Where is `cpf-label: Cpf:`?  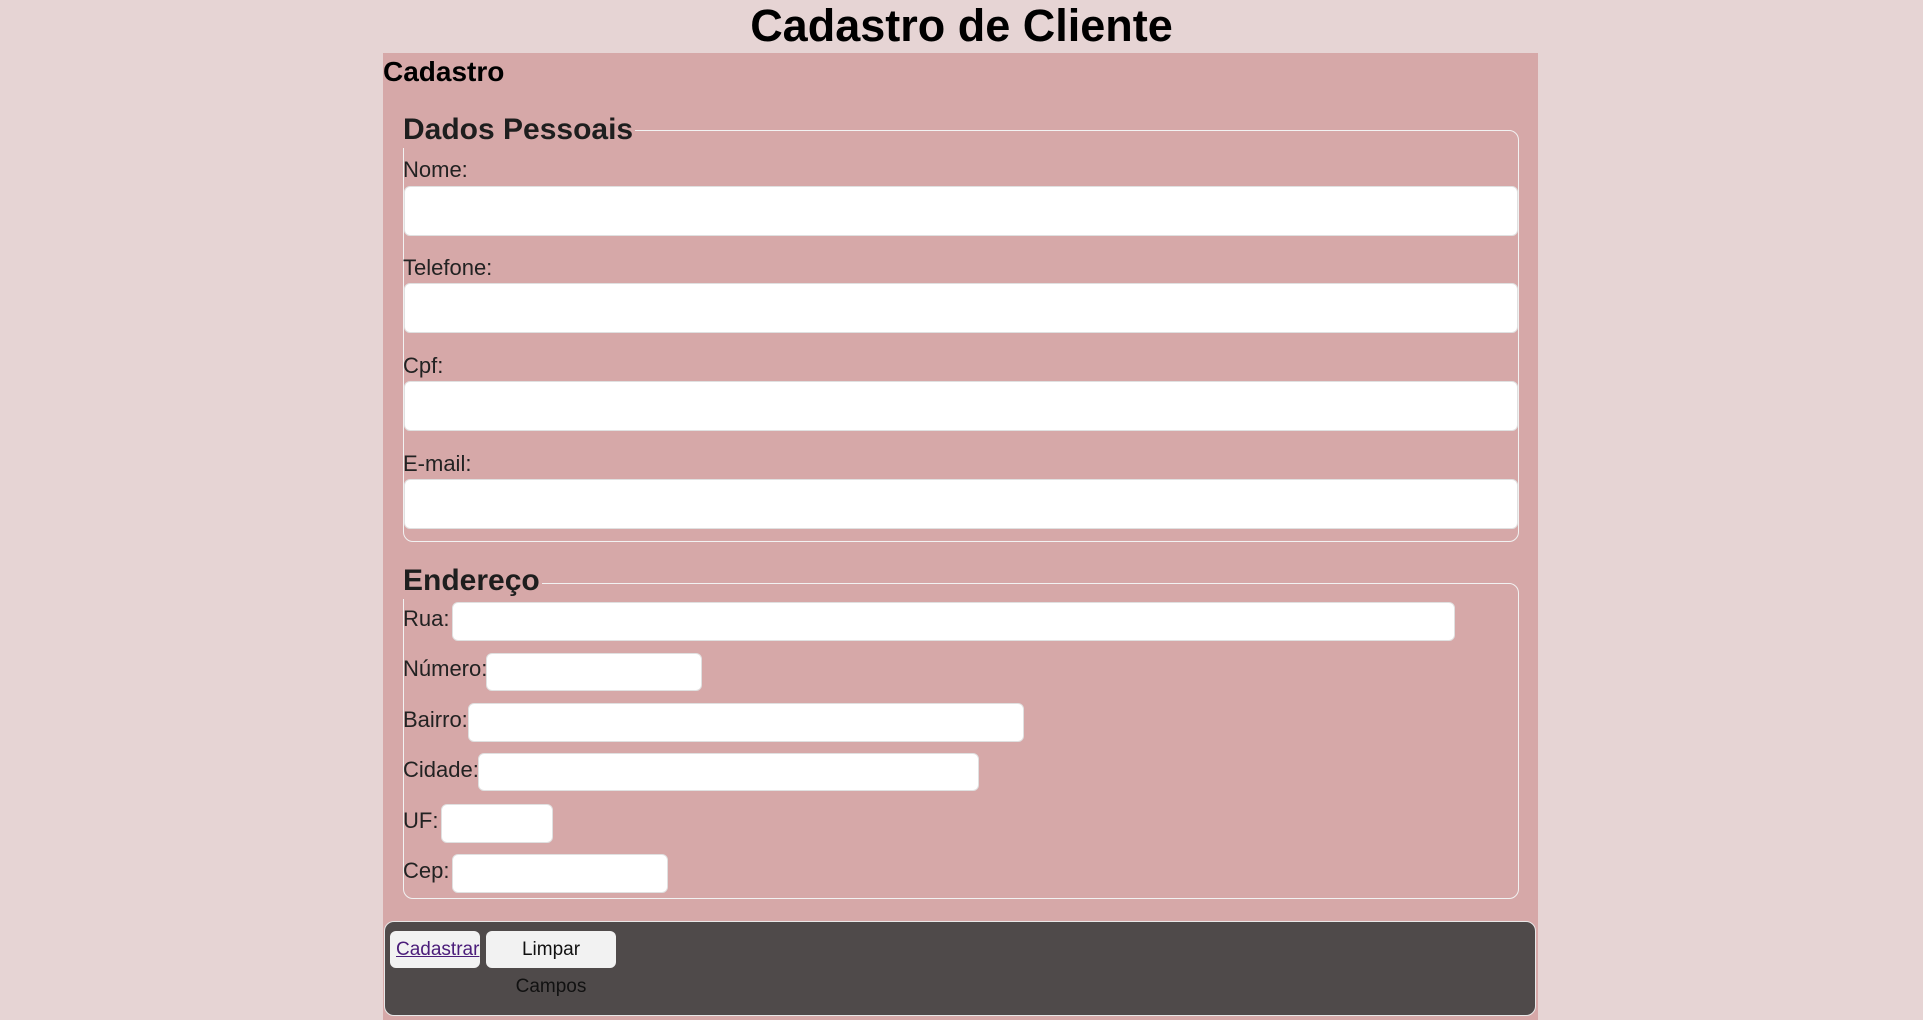 cpf-label: Cpf: is located at coordinates (423, 365).